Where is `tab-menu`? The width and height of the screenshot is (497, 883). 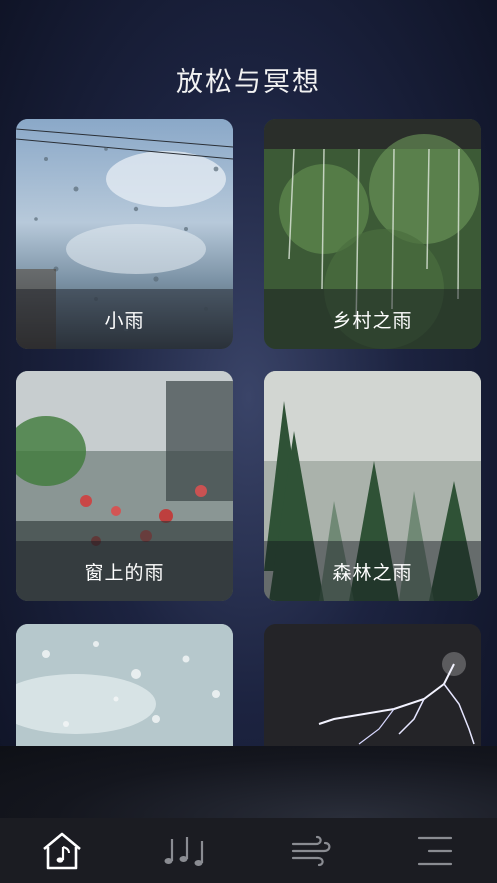
tab-menu is located at coordinates (435, 850).